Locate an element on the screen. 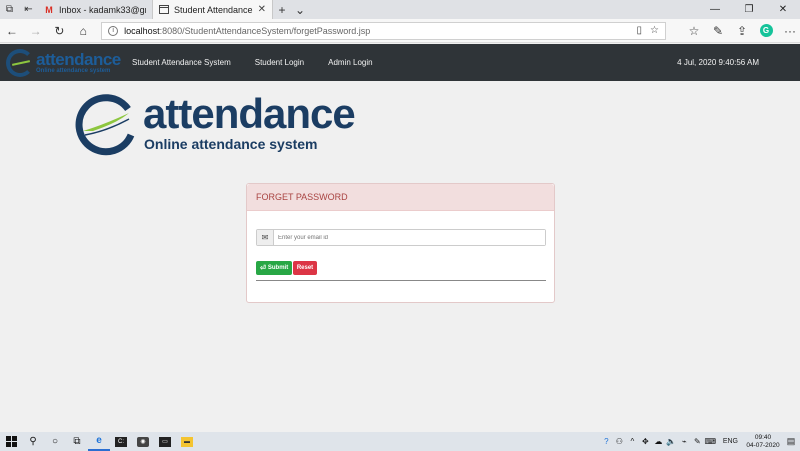  web-note-icon: ✎ is located at coordinates (718, 31).